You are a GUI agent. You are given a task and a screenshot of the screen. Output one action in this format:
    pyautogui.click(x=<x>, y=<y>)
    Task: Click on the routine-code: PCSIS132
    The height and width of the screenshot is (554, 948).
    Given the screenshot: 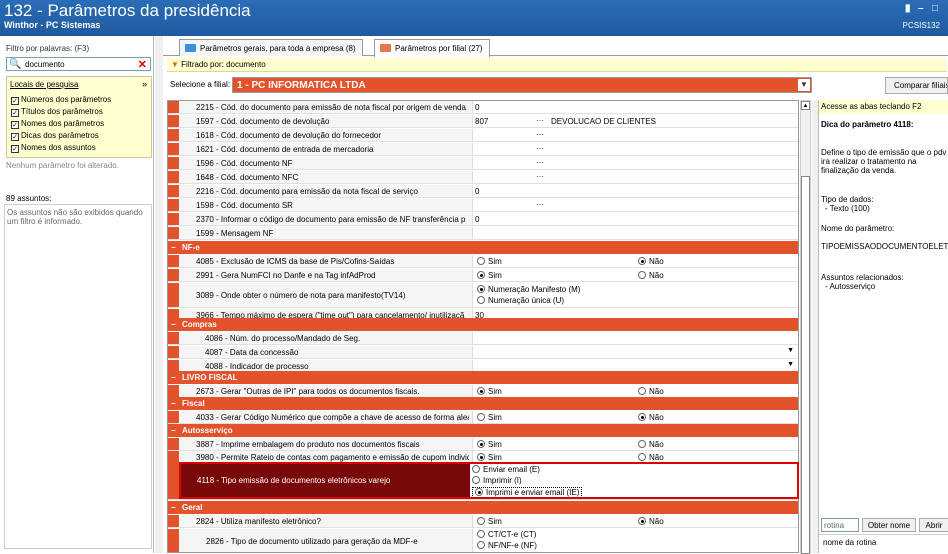 What is the action you would take?
    pyautogui.click(x=921, y=25)
    